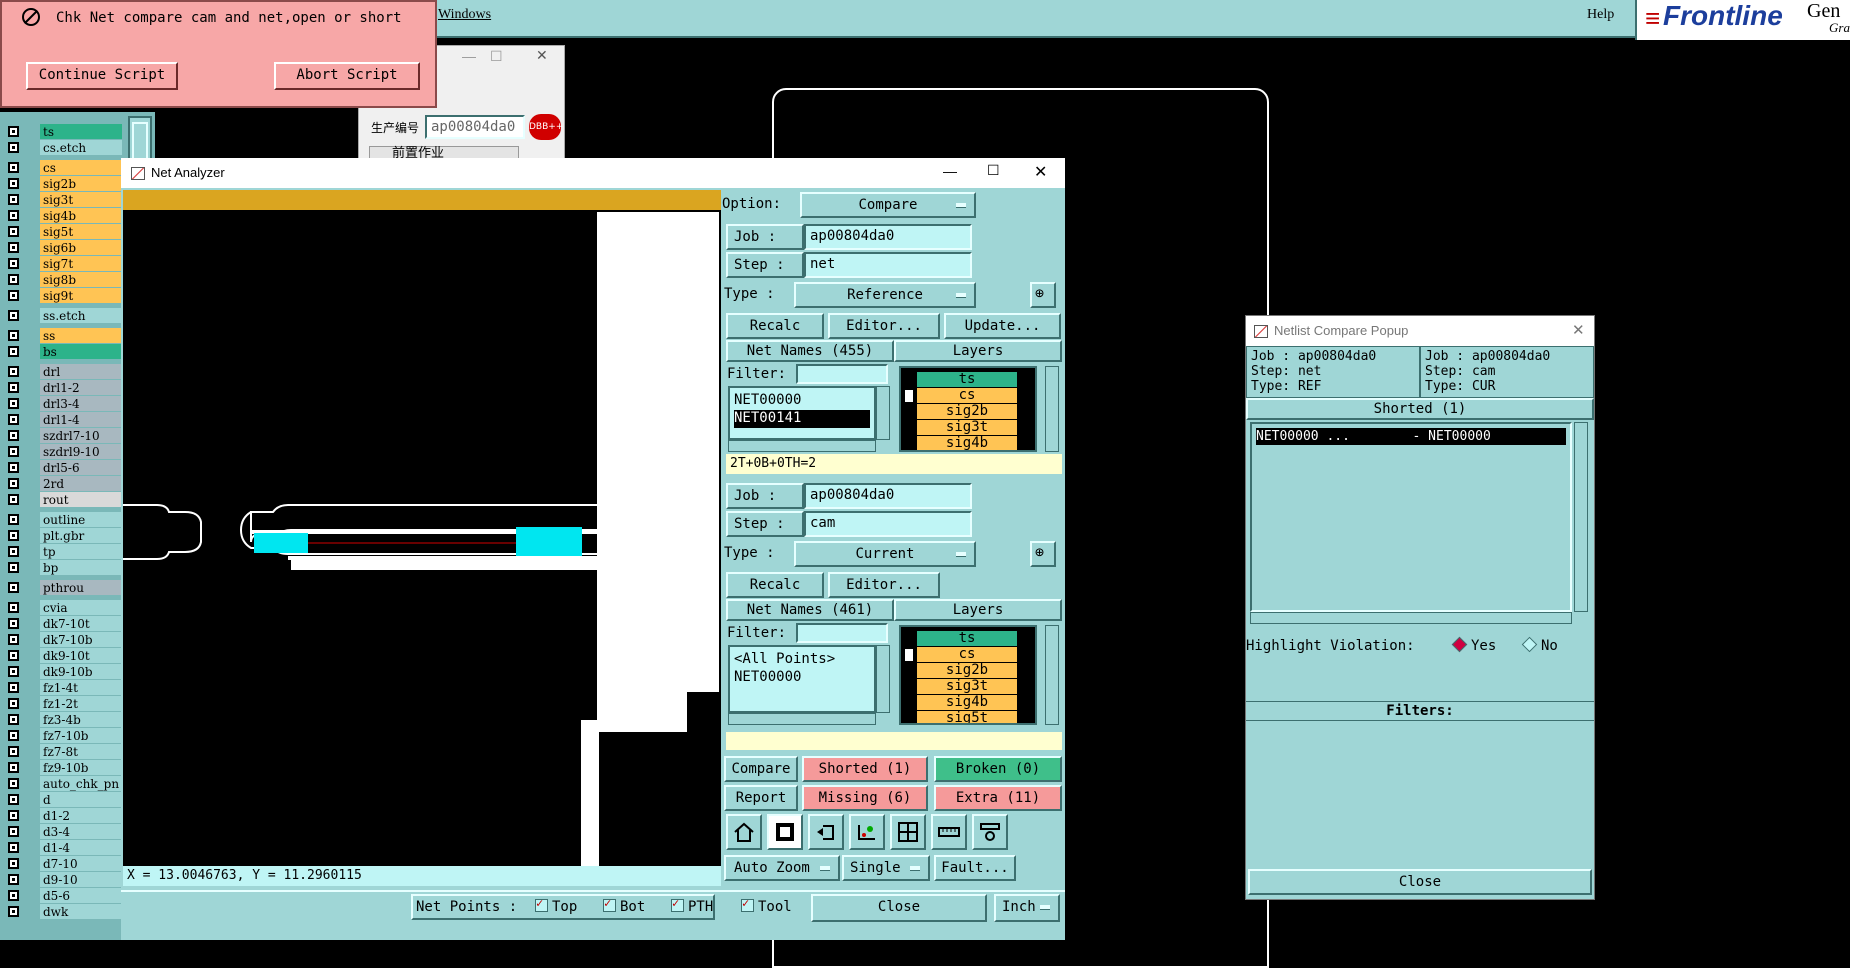  Describe the element at coordinates (81, 131) in the screenshot. I see `layer-name: ts` at that location.